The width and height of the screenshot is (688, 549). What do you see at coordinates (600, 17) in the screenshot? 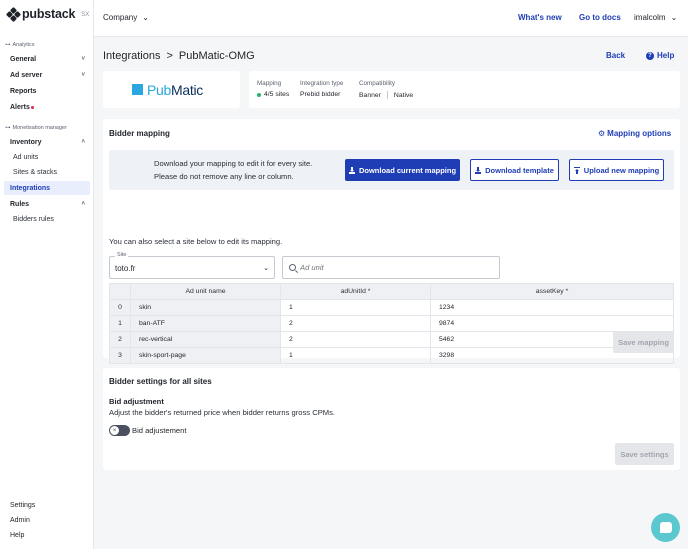
I see `go-to-docs-link: Go to docs` at bounding box center [600, 17].